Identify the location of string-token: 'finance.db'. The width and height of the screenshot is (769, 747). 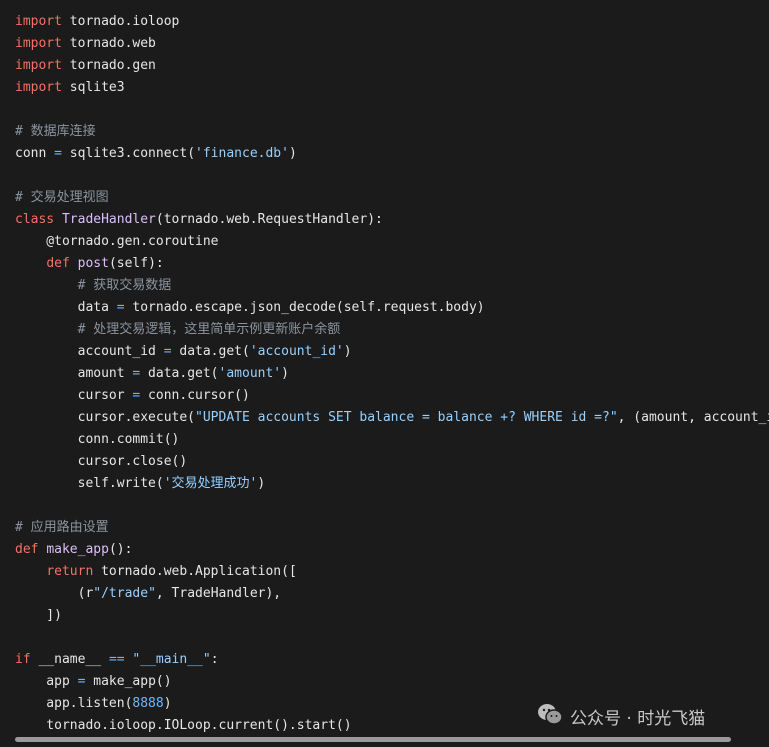
(242, 153).